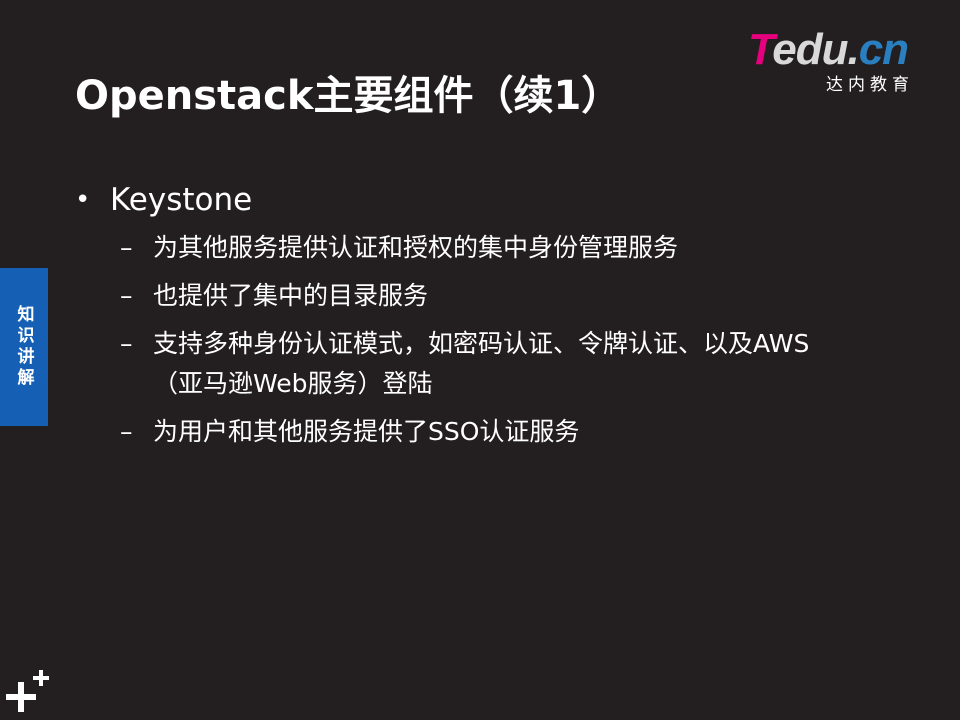 Image resolution: width=960 pixels, height=720 pixels. I want to click on sub-bullet-item: – 为其他服务提供认证和授权的集中身份管理服务, so click(480, 248).